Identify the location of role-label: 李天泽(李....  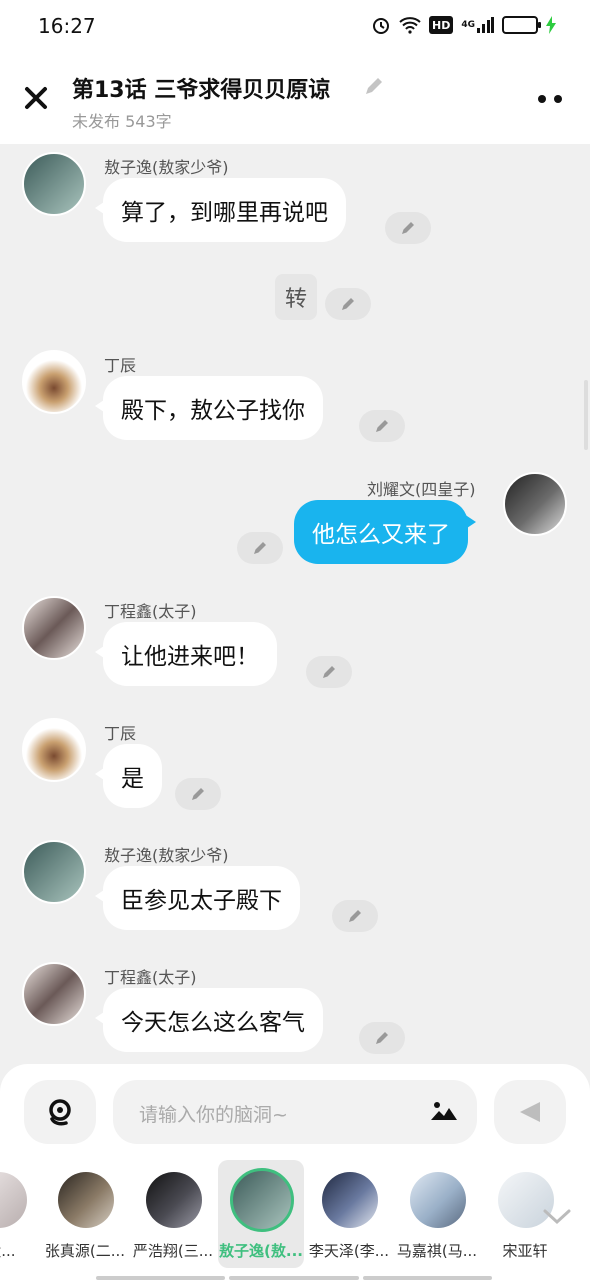
(349, 1251).